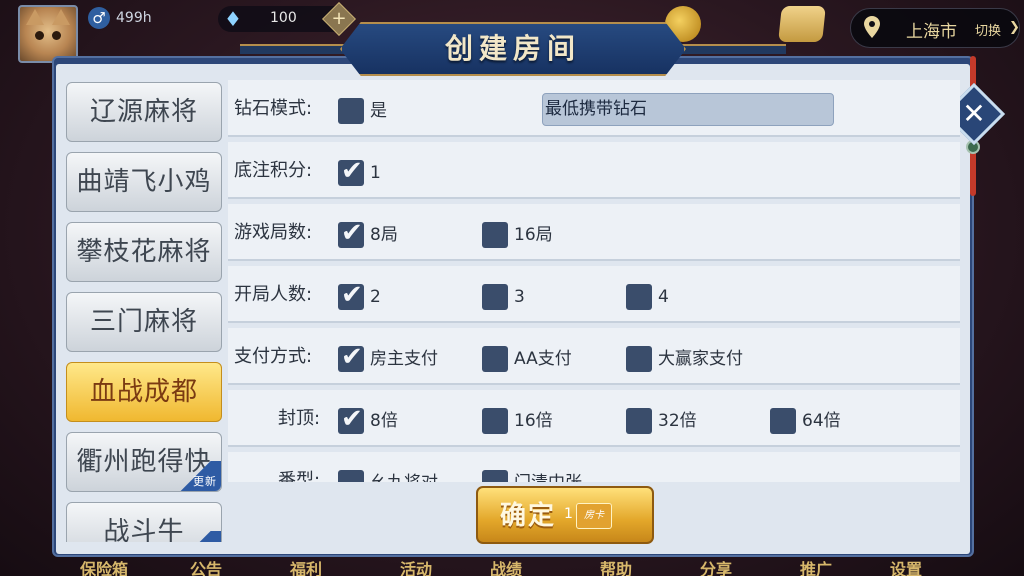 Image resolution: width=1024 pixels, height=576 pixels. What do you see at coordinates (273, 356) in the screenshot?
I see `option-row-label: 支付方式:` at bounding box center [273, 356].